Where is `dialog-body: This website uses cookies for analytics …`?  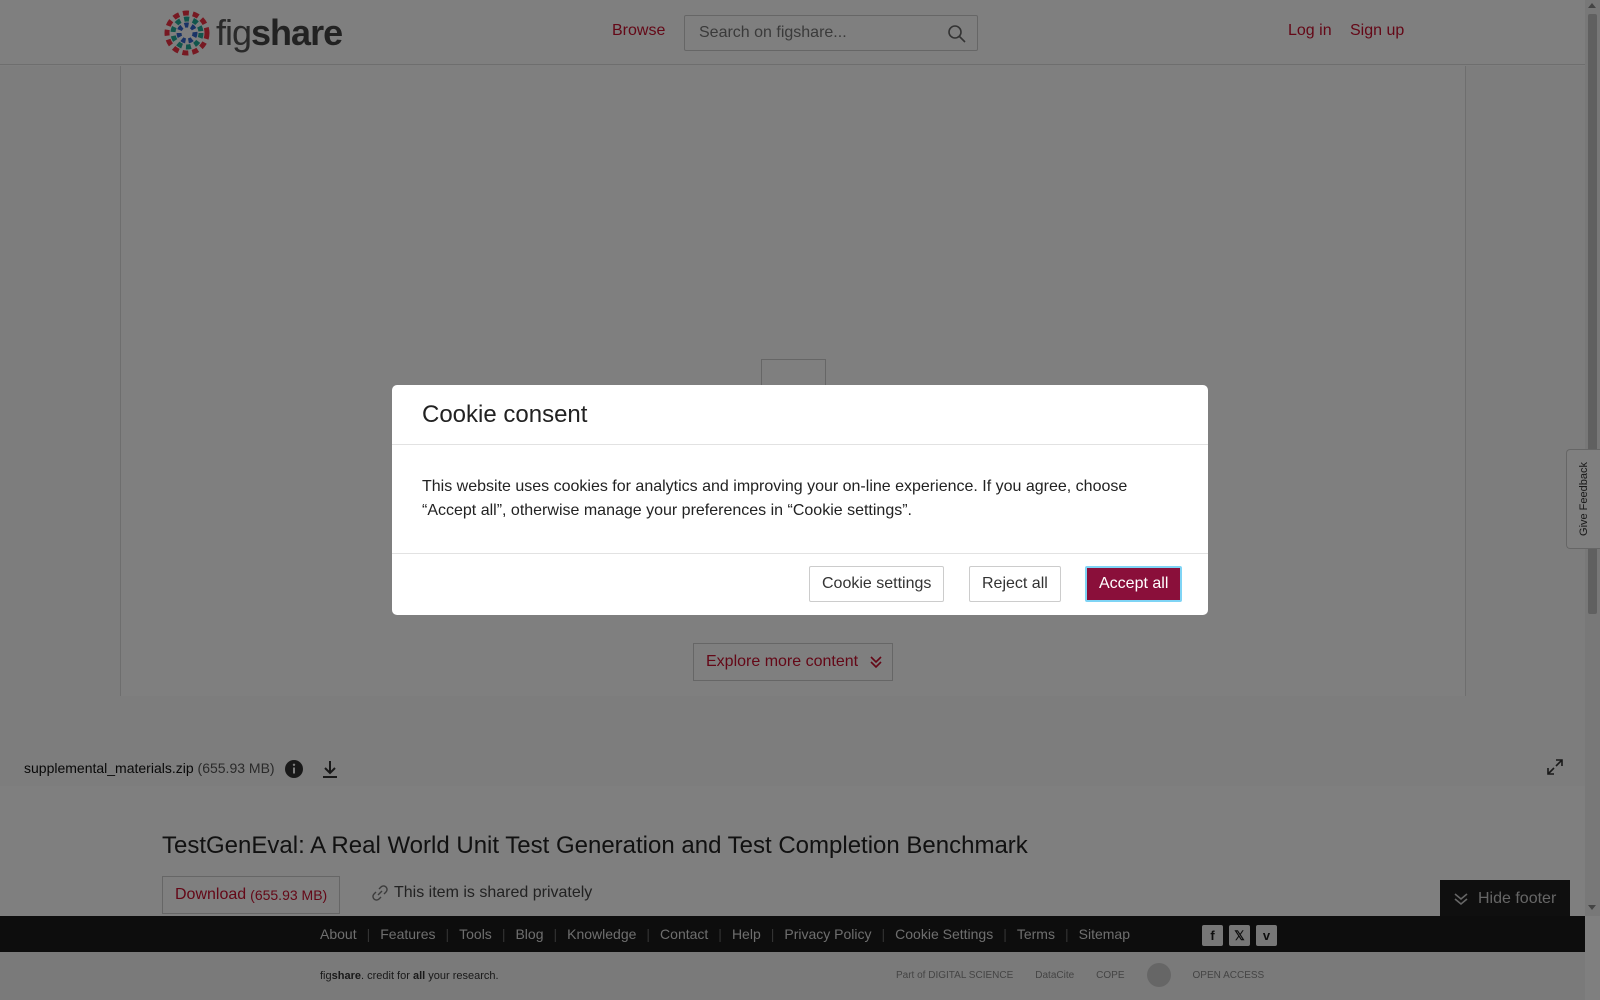
dialog-body: This website uses cookies for analytics … is located at coordinates (800, 499).